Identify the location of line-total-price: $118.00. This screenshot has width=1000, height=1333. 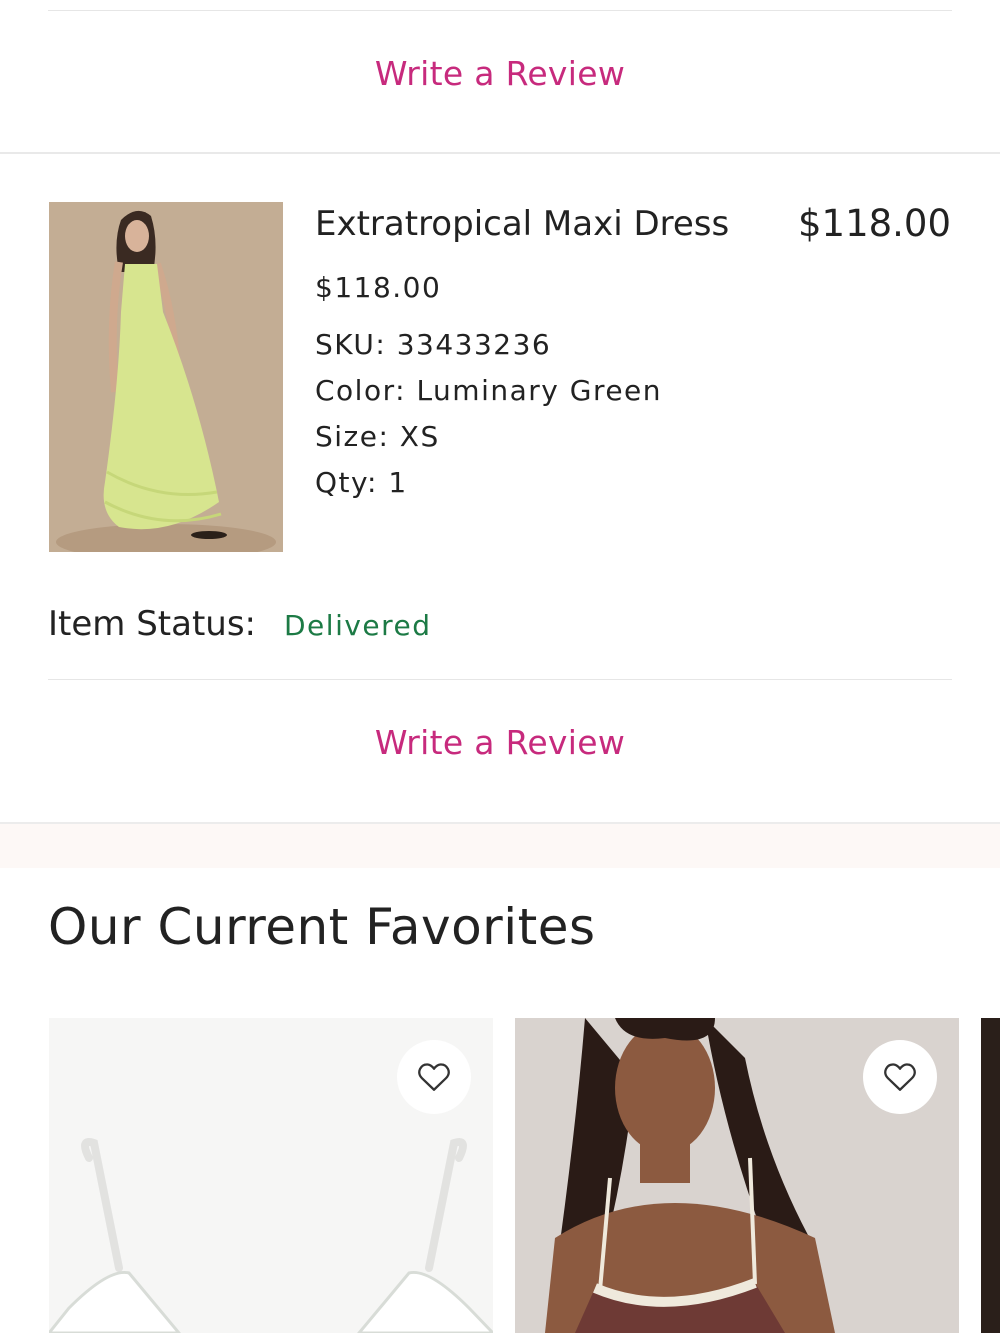
(874, 223).